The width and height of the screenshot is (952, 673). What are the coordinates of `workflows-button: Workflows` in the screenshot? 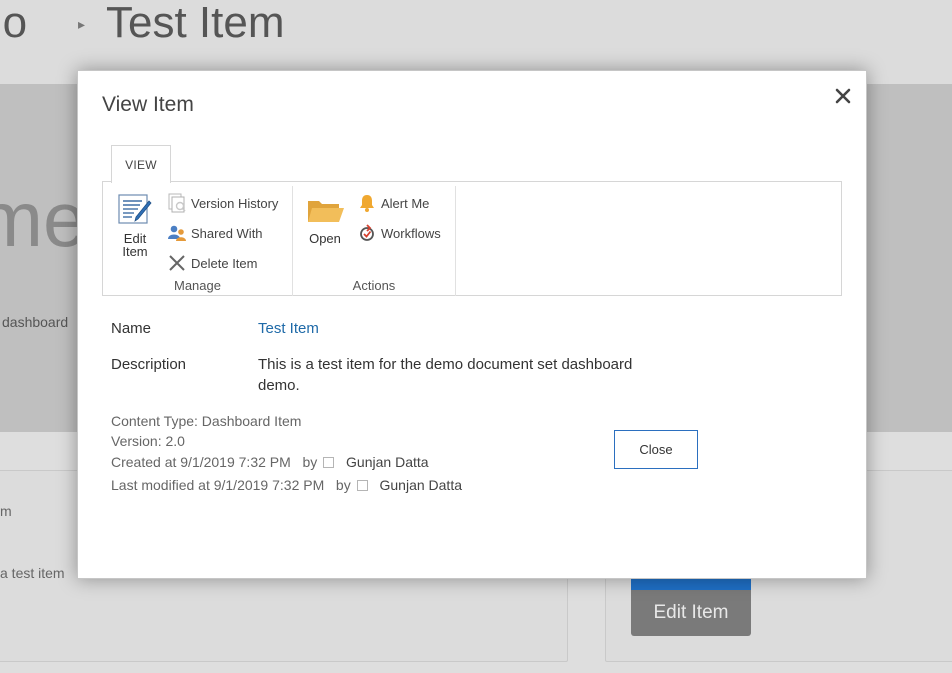 It's located at (399, 233).